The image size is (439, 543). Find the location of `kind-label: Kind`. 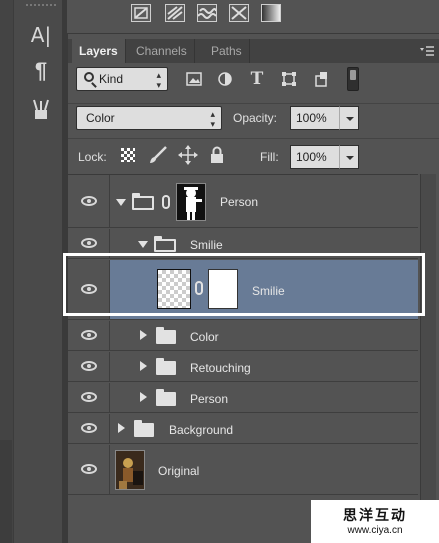

kind-label: Kind is located at coordinates (111, 79).